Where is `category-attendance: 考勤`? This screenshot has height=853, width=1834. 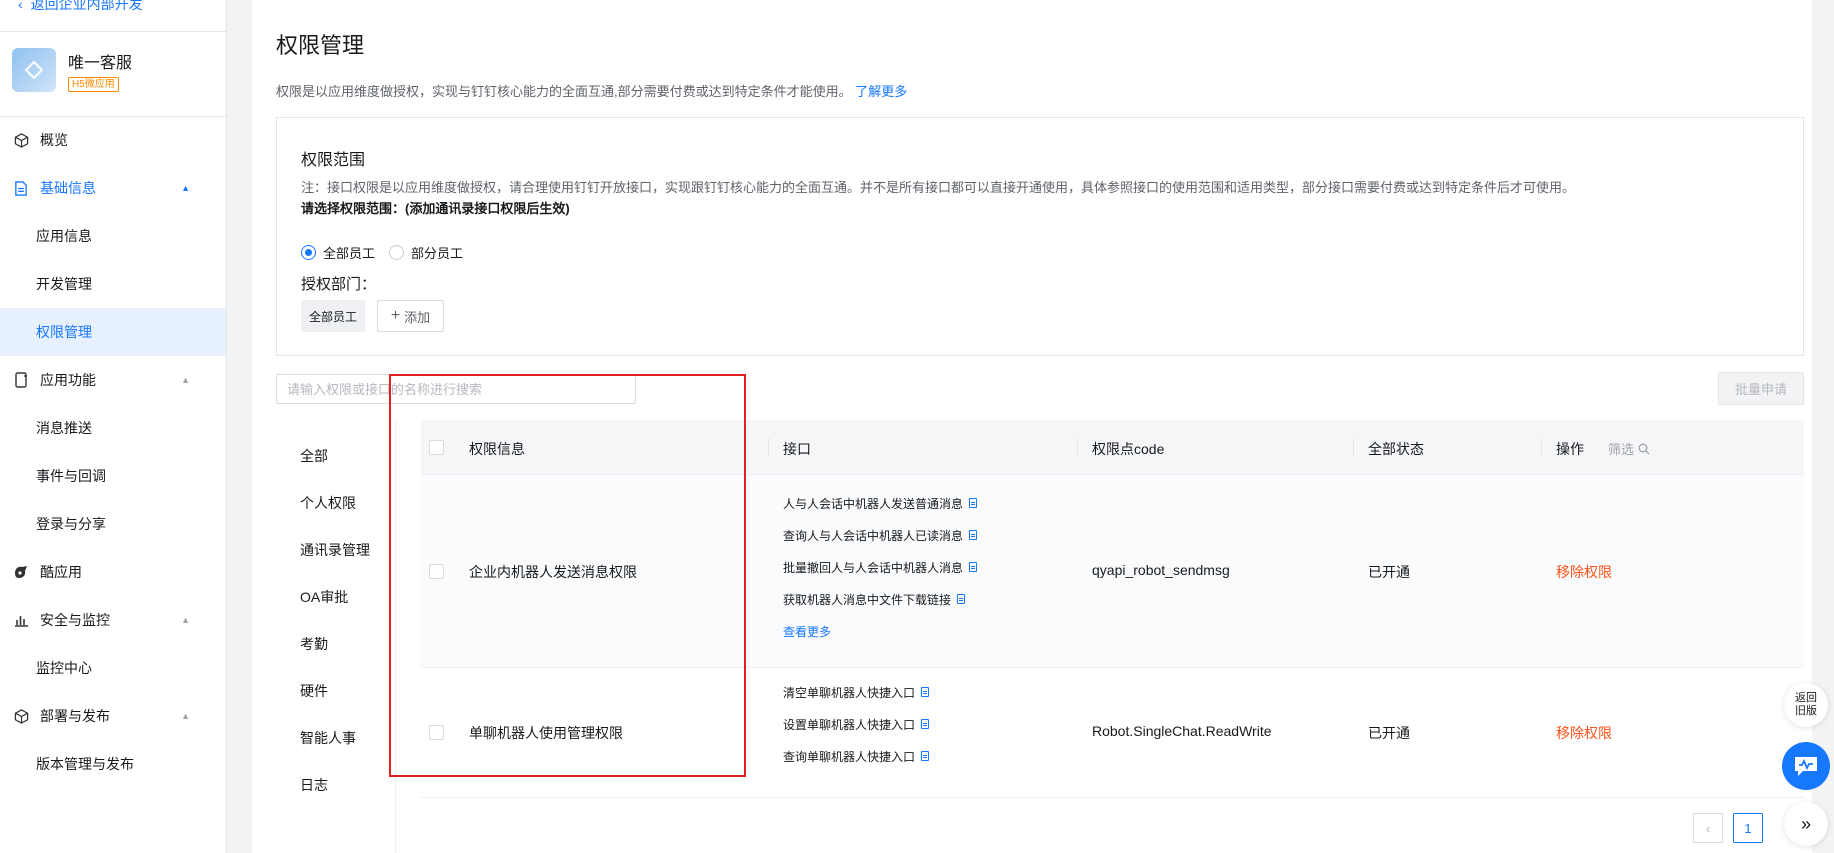 category-attendance: 考勤 is located at coordinates (314, 644).